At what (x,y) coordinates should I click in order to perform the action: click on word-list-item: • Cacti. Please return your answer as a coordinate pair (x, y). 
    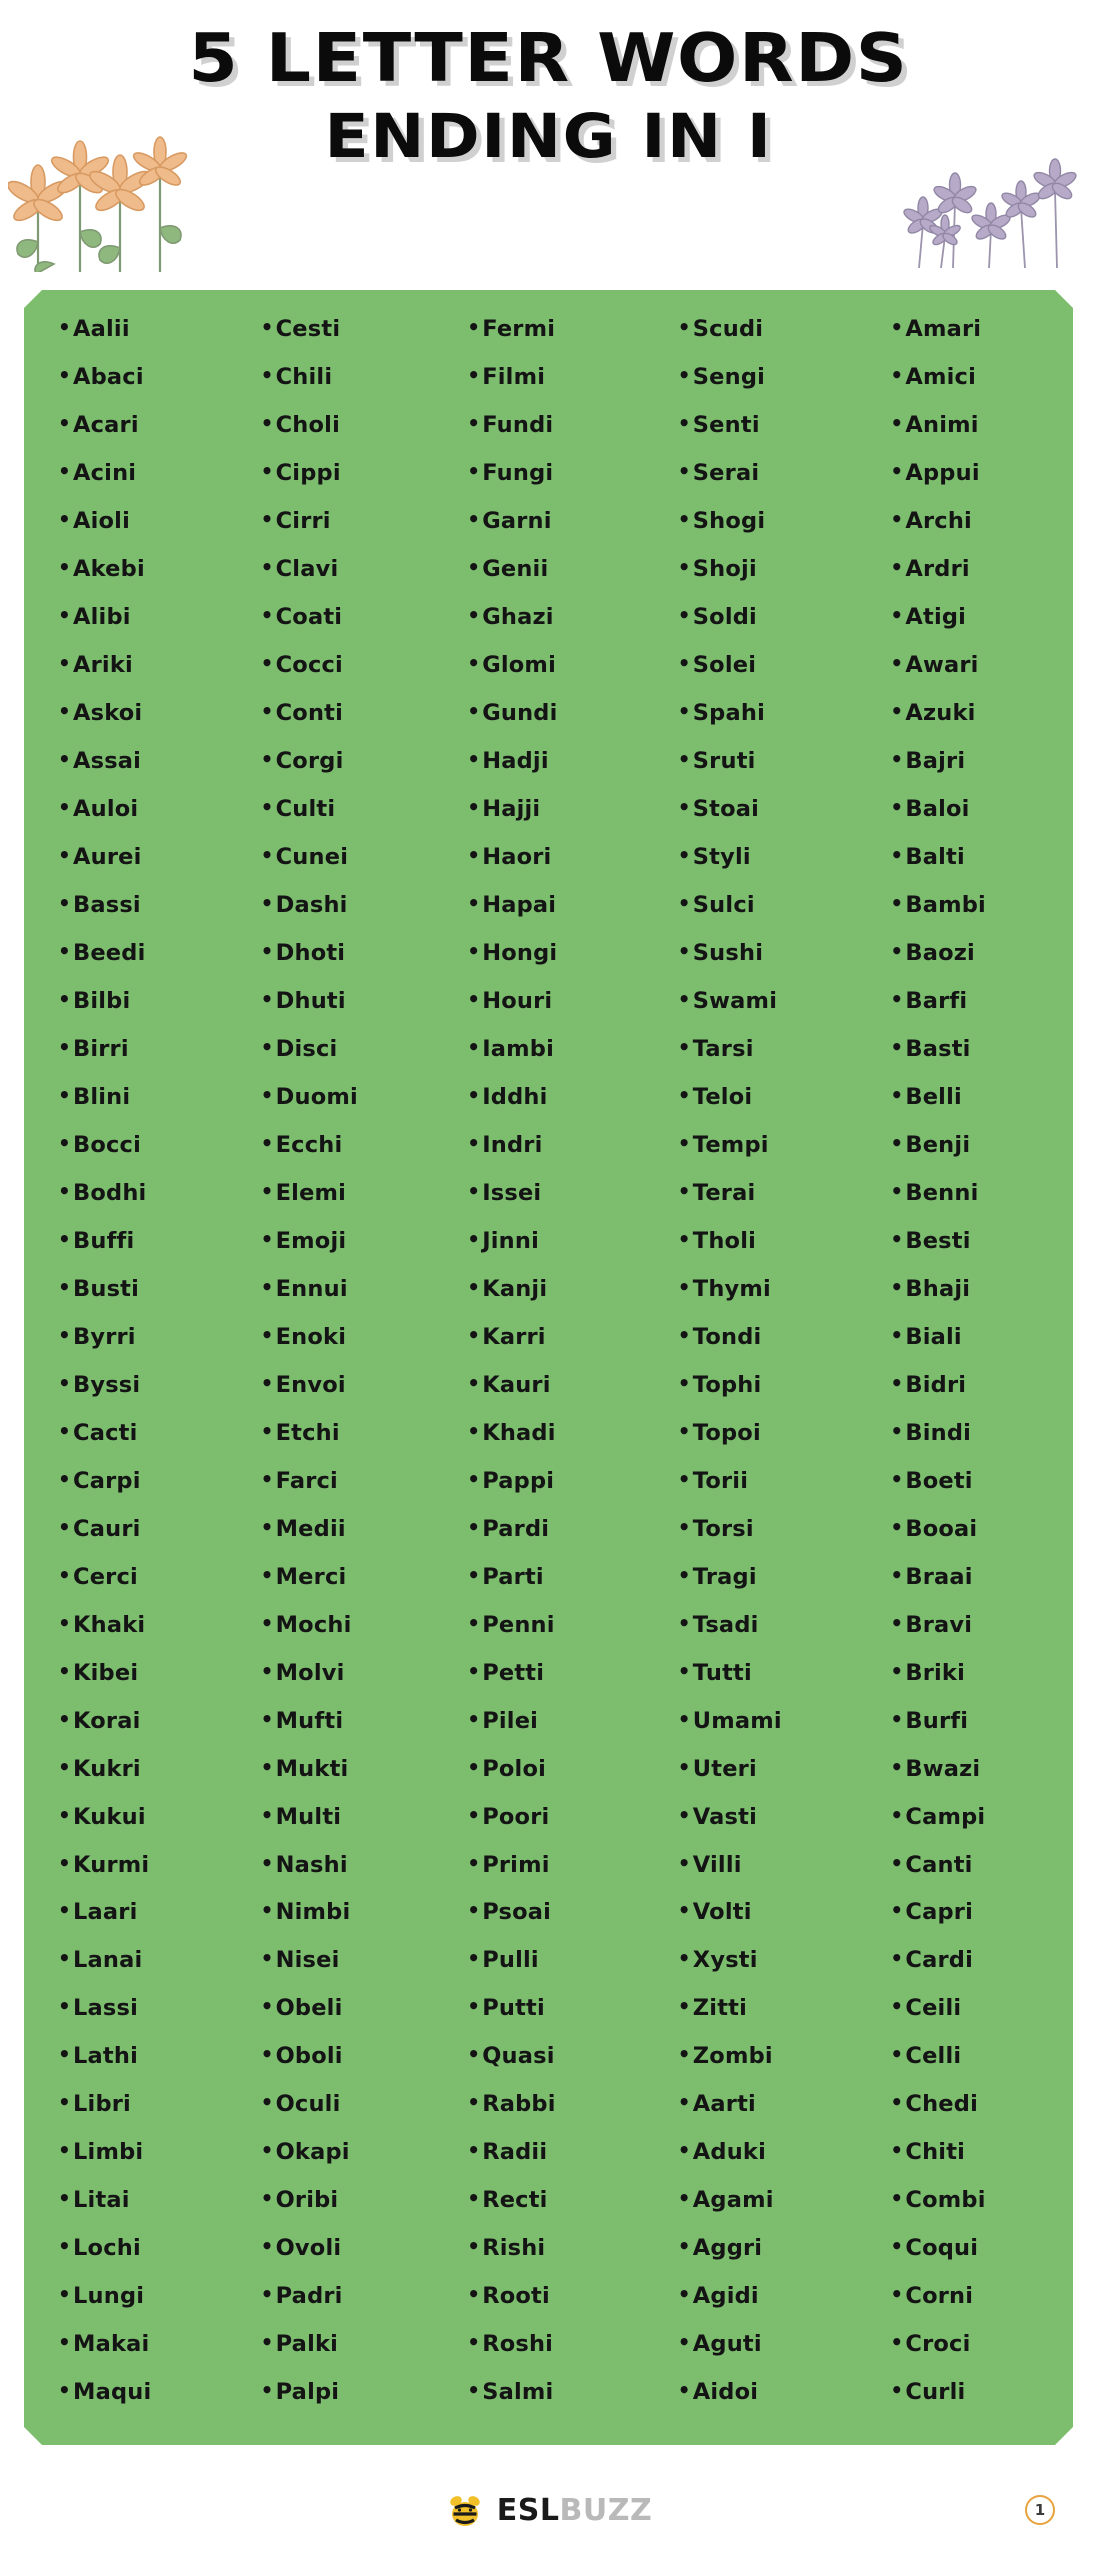
    Looking at the image, I should click on (135, 1444).